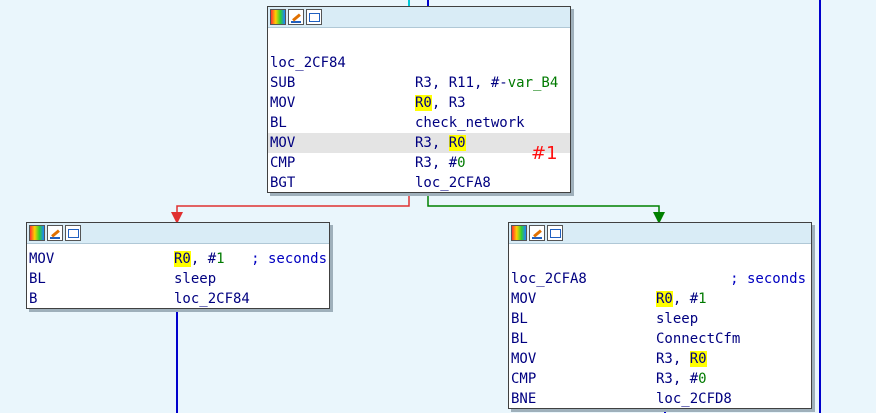  Describe the element at coordinates (419, 63) in the screenshot. I see `instruction-line: loc_2CF84` at that location.